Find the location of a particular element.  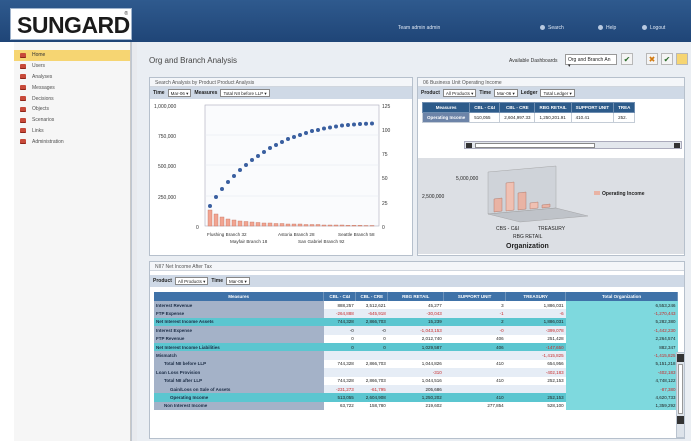

measures-select: Total NII before LLP ▾ is located at coordinates (245, 93).